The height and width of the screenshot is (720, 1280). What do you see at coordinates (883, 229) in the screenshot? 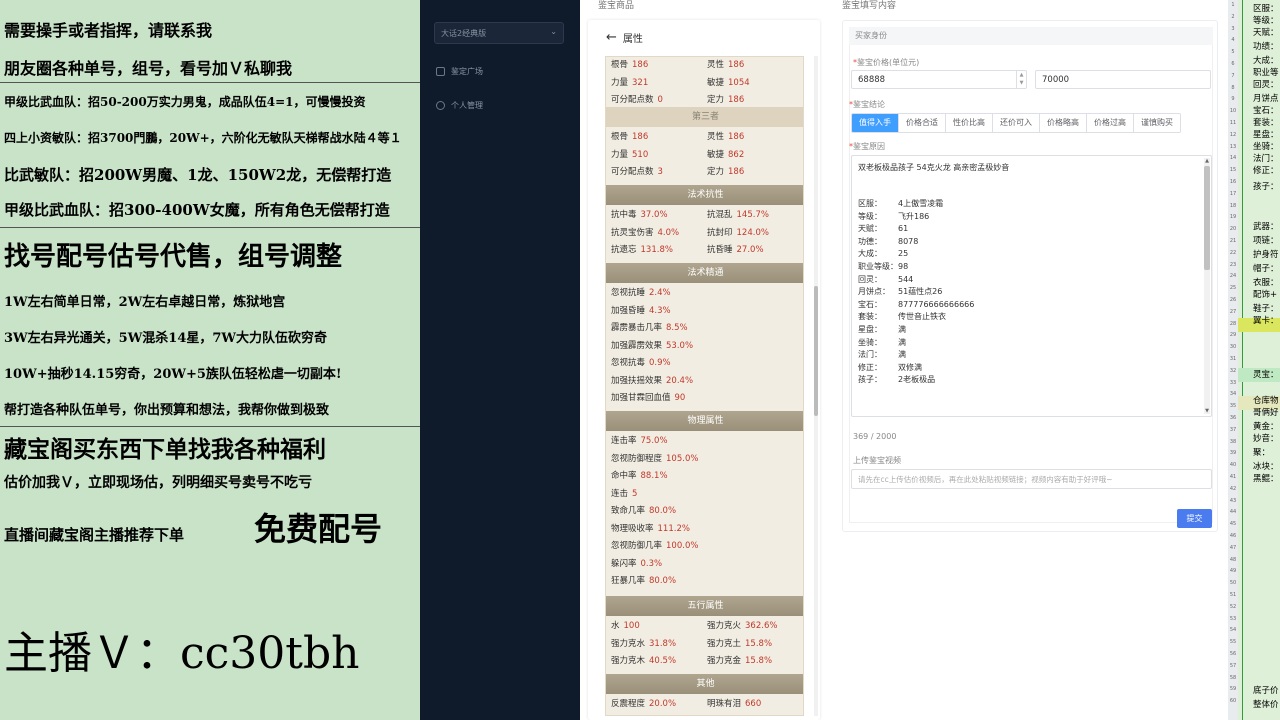
I see `reason-line: 天赋： 61` at bounding box center [883, 229].